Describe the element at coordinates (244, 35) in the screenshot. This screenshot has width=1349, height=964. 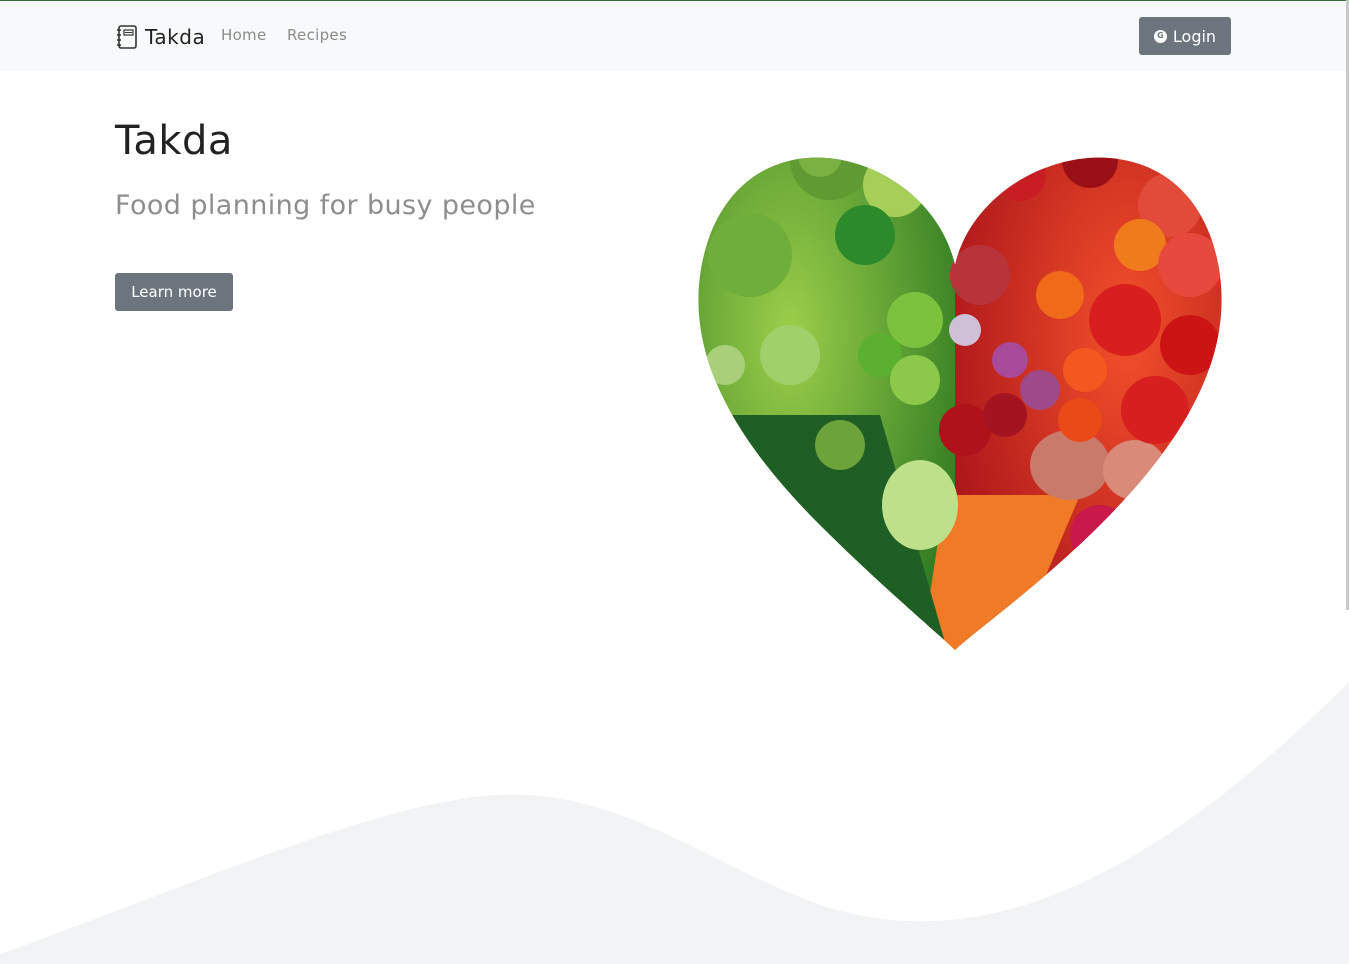
I see `nav-link-home: Home` at that location.